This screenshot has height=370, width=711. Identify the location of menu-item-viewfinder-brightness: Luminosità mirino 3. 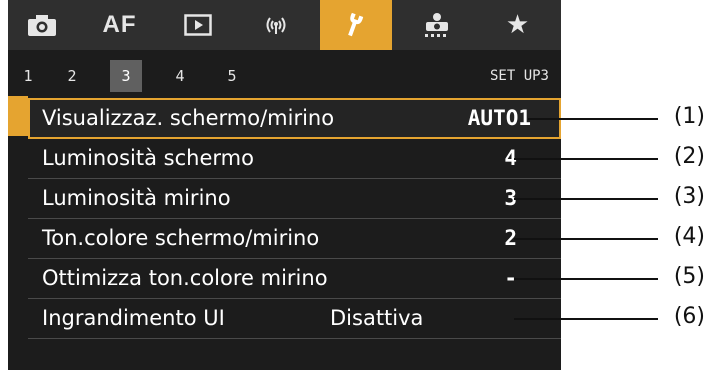
(294, 198).